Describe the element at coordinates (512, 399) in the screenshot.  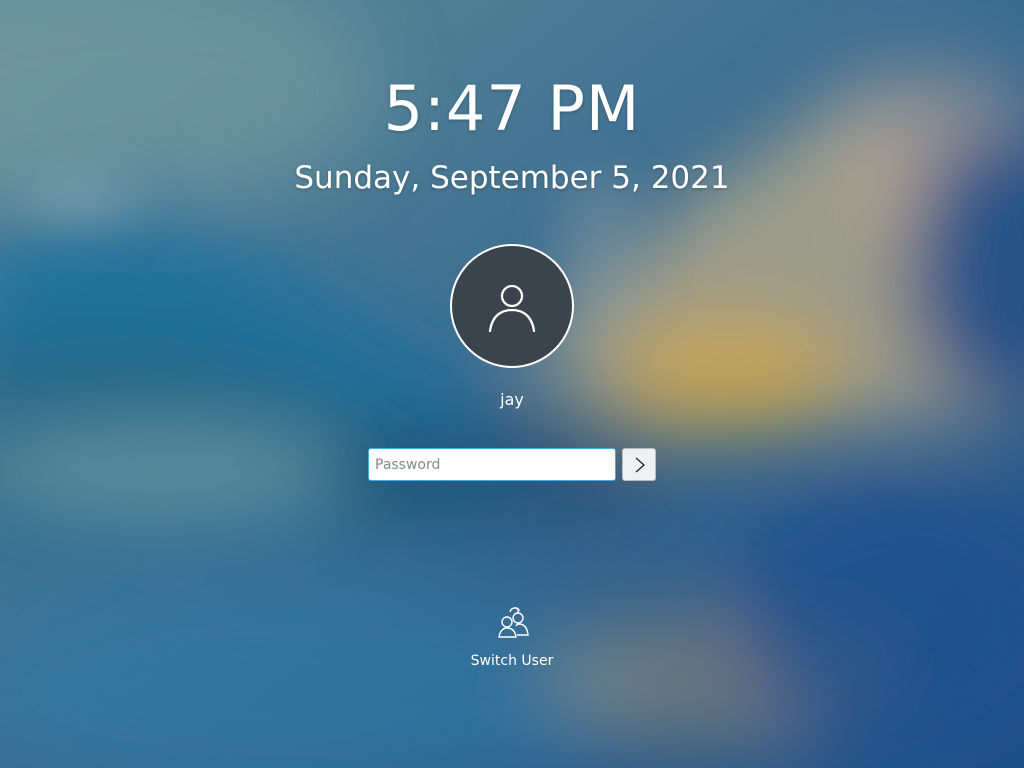
I see `username-label: jay` at that location.